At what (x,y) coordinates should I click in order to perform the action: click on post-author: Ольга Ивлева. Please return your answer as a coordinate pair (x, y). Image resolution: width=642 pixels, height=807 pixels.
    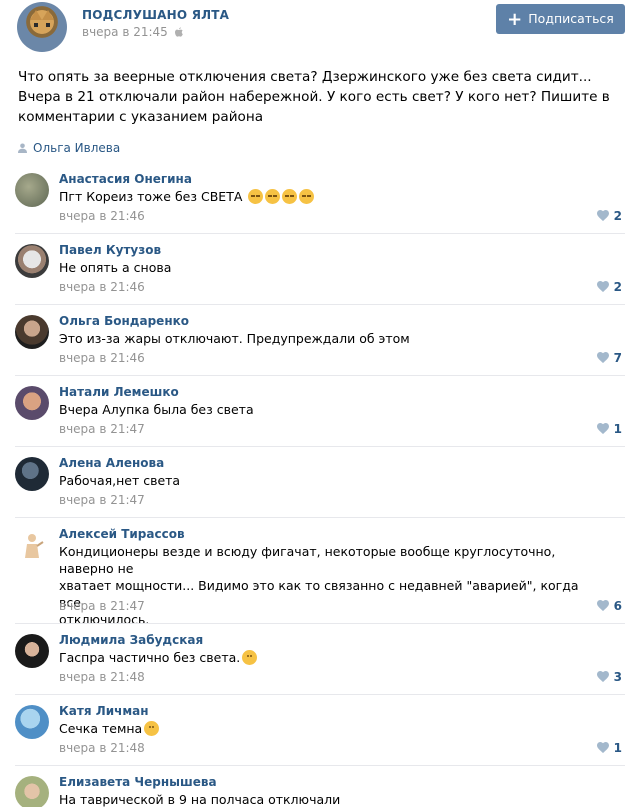
    Looking at the image, I should click on (69, 148).